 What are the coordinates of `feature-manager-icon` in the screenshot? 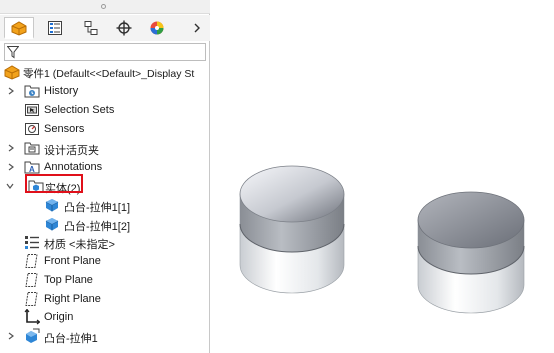 It's located at (19, 28).